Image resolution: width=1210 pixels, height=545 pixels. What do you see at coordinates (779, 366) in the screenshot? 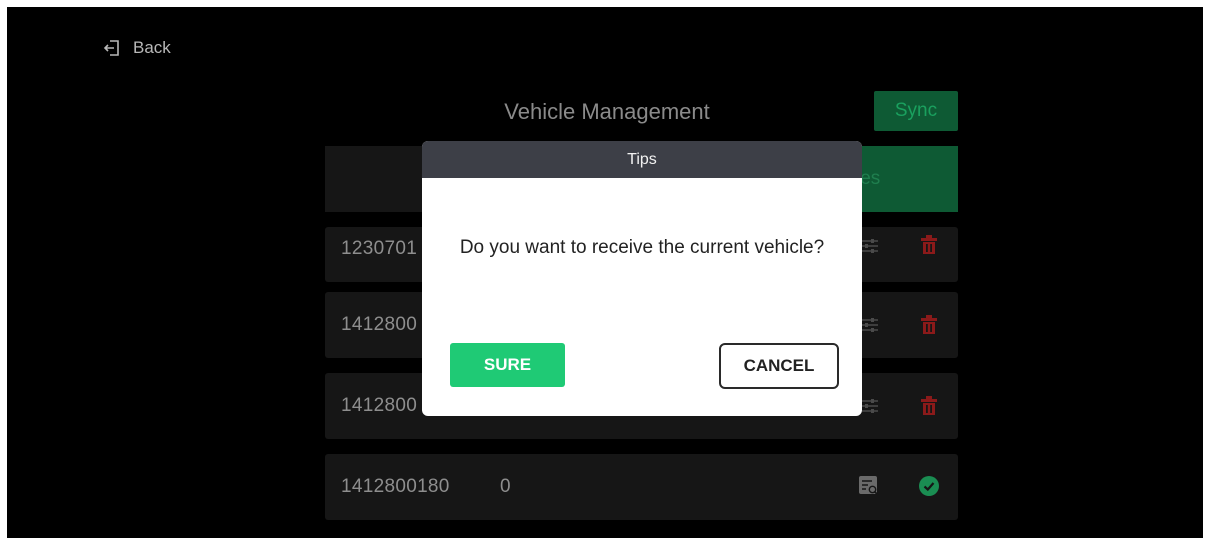
I see `cancel-button: CANCEL` at bounding box center [779, 366].